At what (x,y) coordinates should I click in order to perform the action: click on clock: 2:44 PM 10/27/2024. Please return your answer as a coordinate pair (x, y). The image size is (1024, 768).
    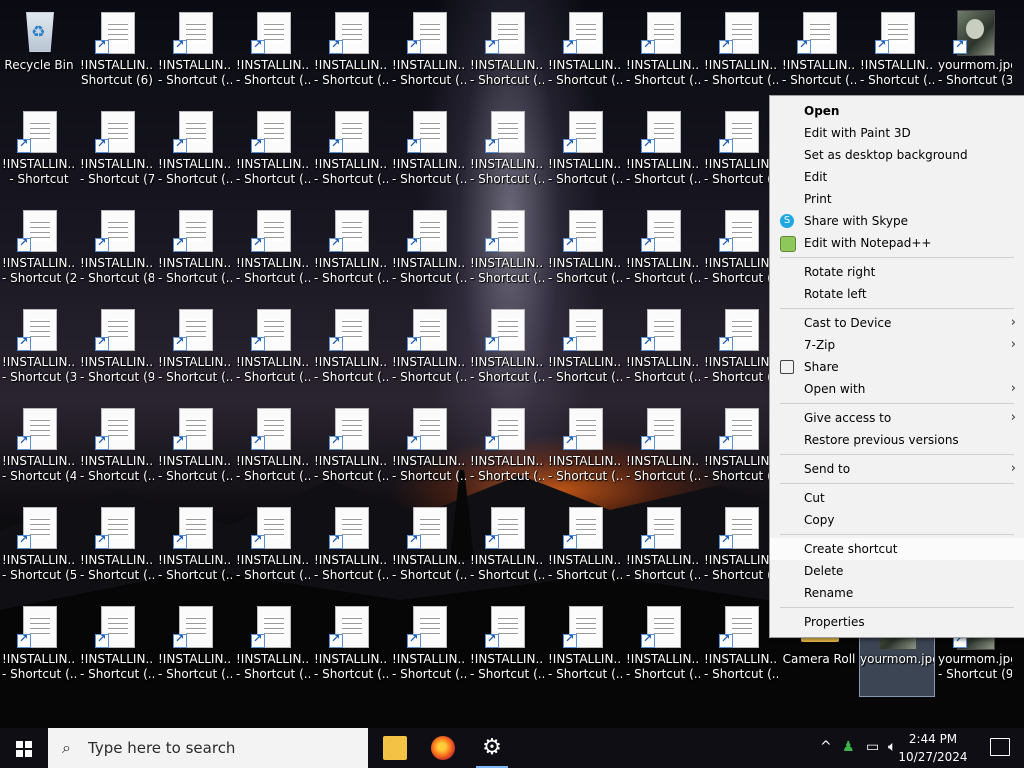
    Looking at the image, I should click on (933, 748).